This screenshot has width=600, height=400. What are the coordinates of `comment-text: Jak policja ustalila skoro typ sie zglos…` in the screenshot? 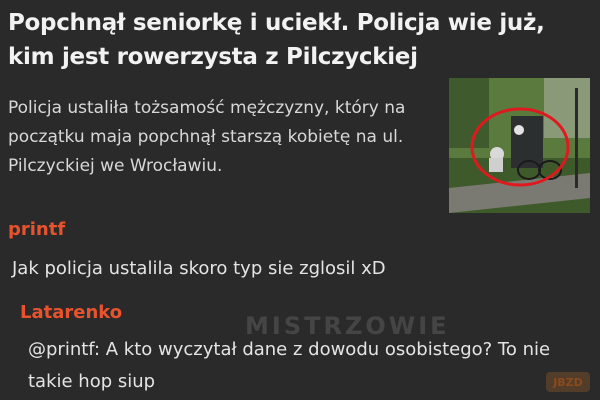 It's located at (199, 268).